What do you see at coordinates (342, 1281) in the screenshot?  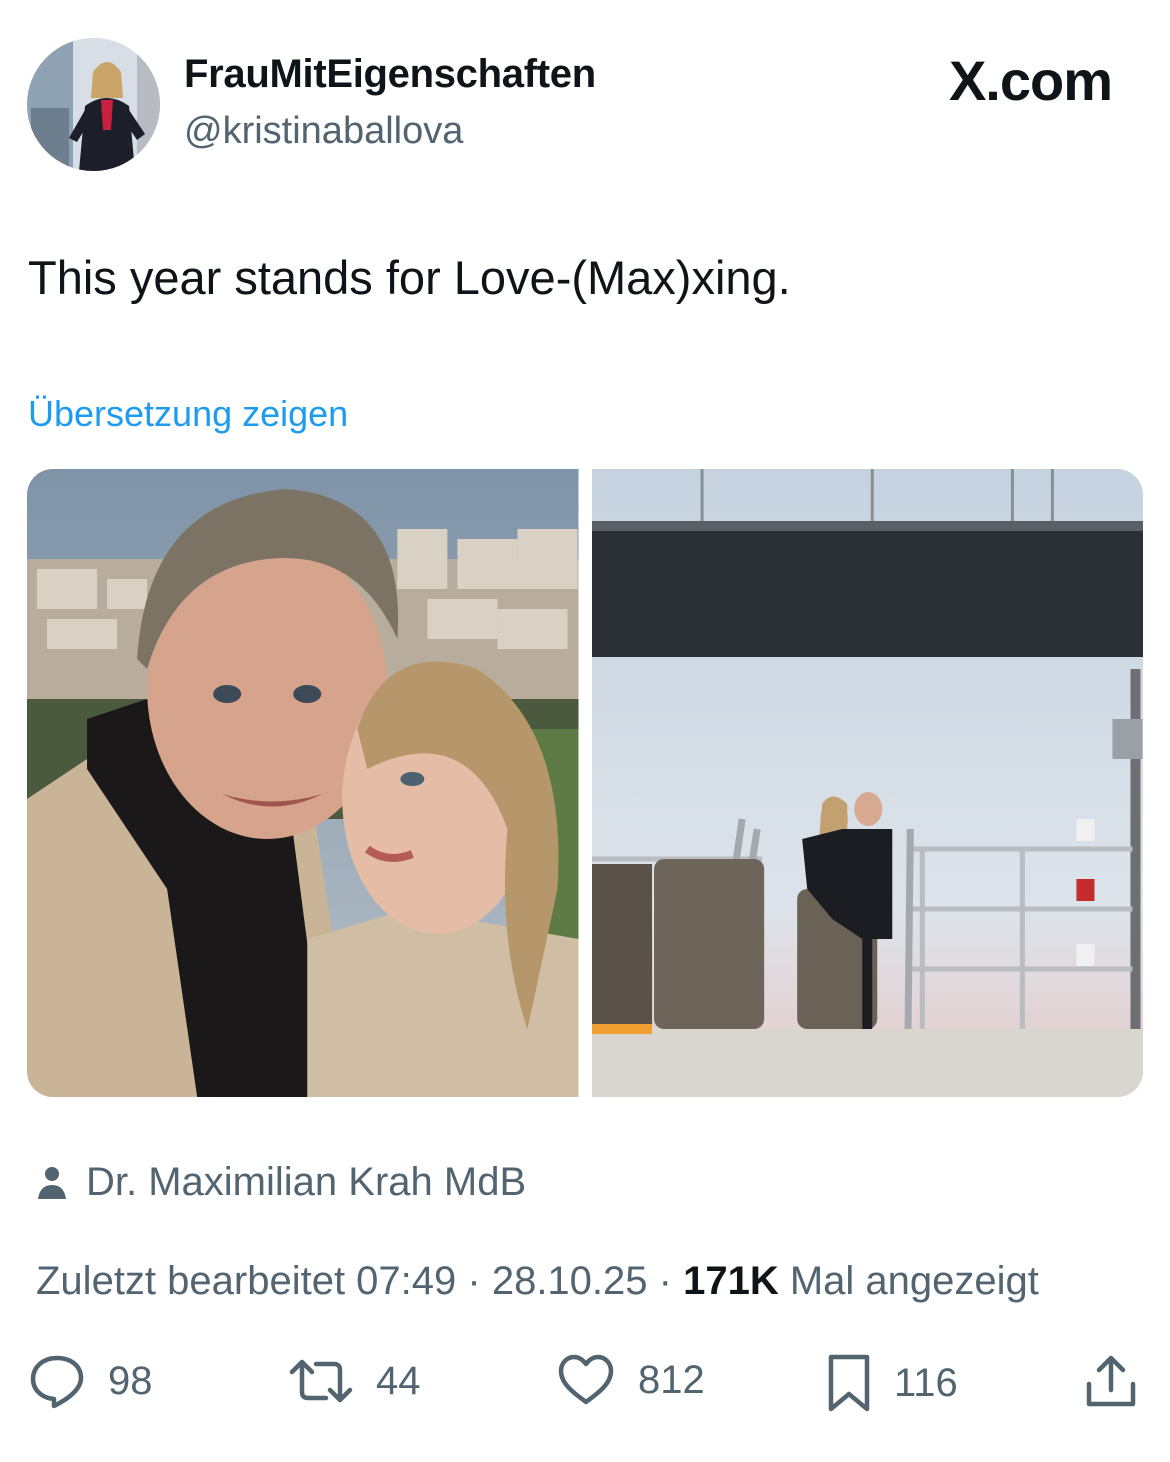 I see `edited-timestamp: Zuletzt bearbeitet 07:49 · 28.10.25` at bounding box center [342, 1281].